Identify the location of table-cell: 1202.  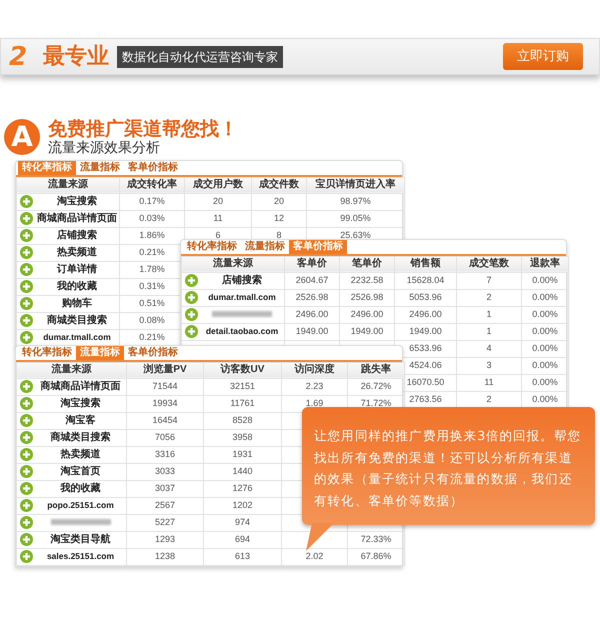
(243, 505).